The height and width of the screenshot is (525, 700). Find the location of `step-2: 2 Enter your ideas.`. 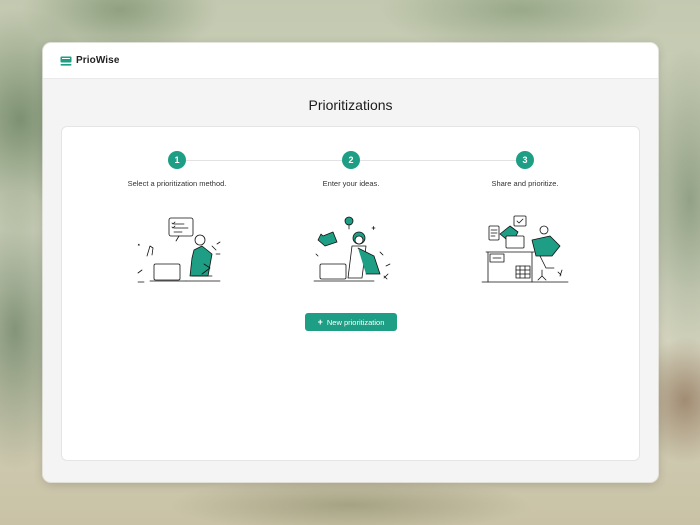

step-2: 2 Enter your ideas. is located at coordinates (351, 169).